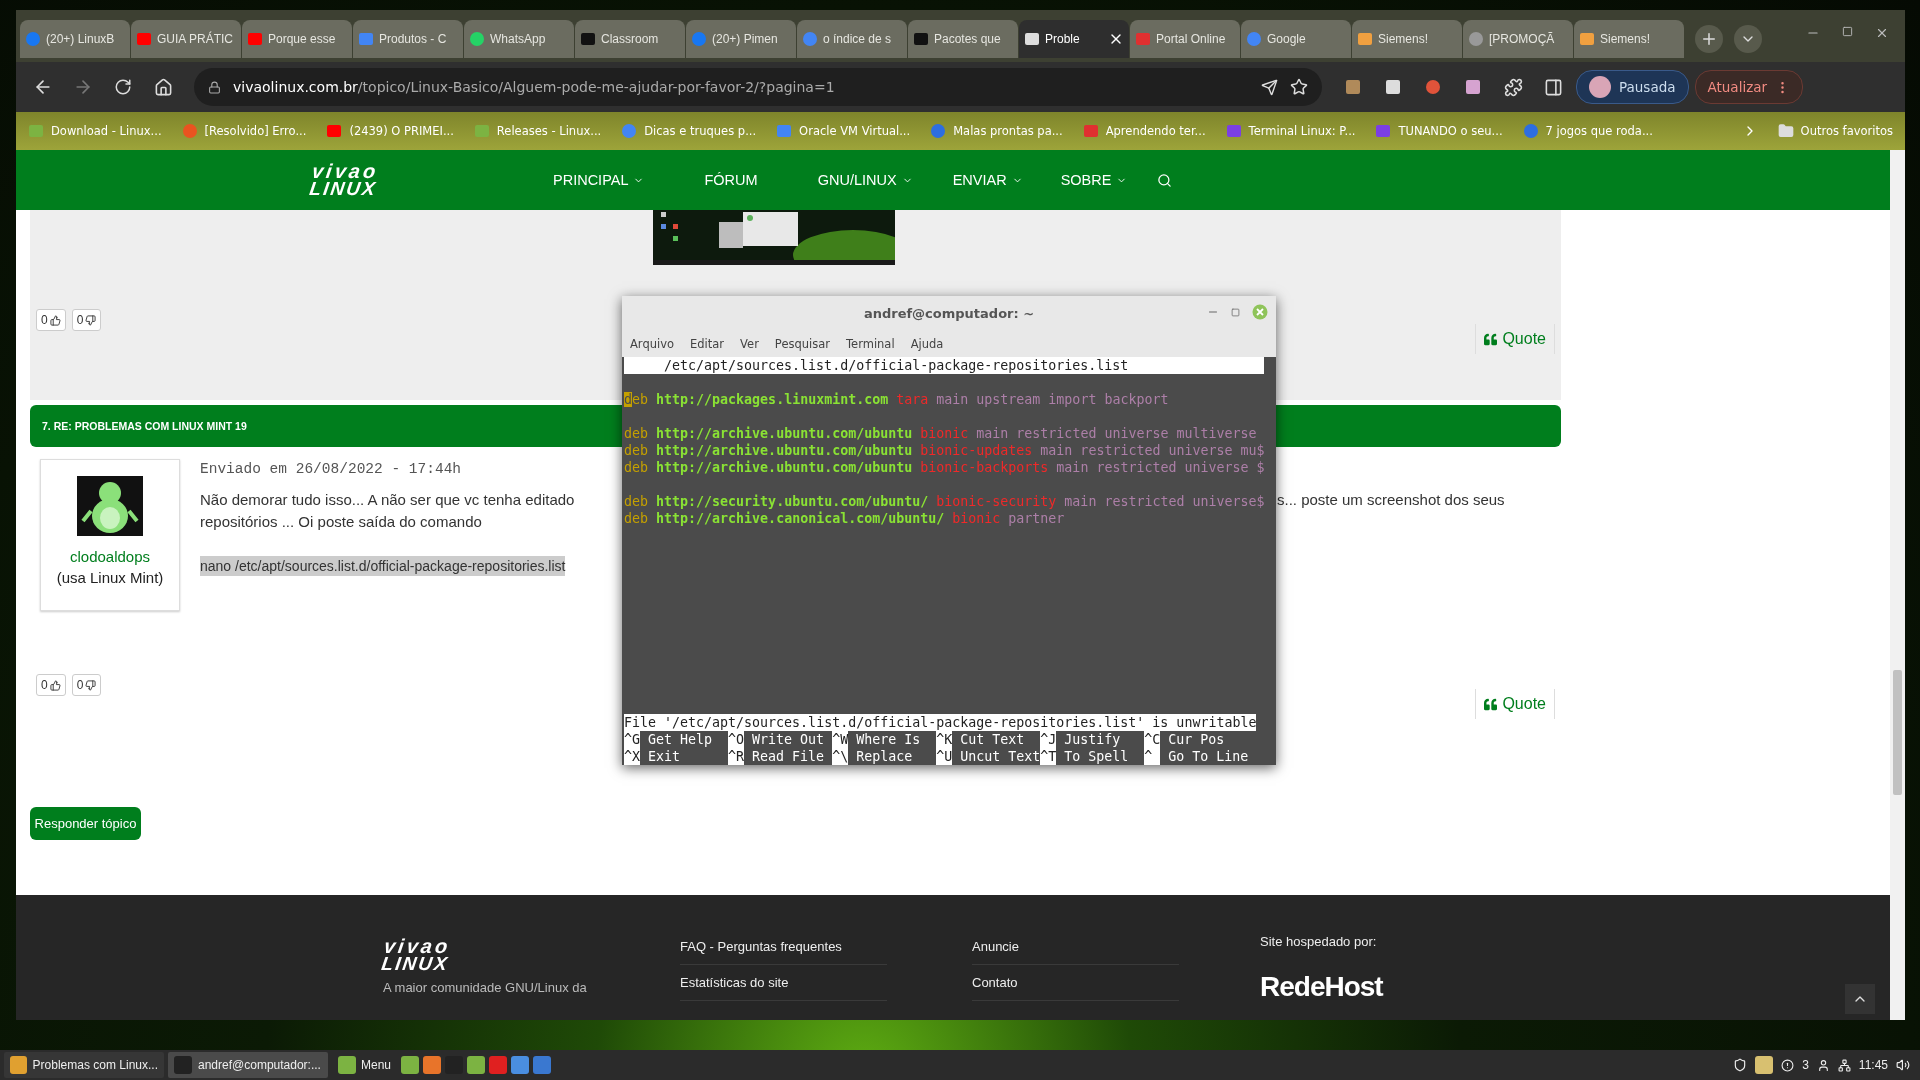  I want to click on bookmark-folder: Outros favoritos, so click(1835, 131).